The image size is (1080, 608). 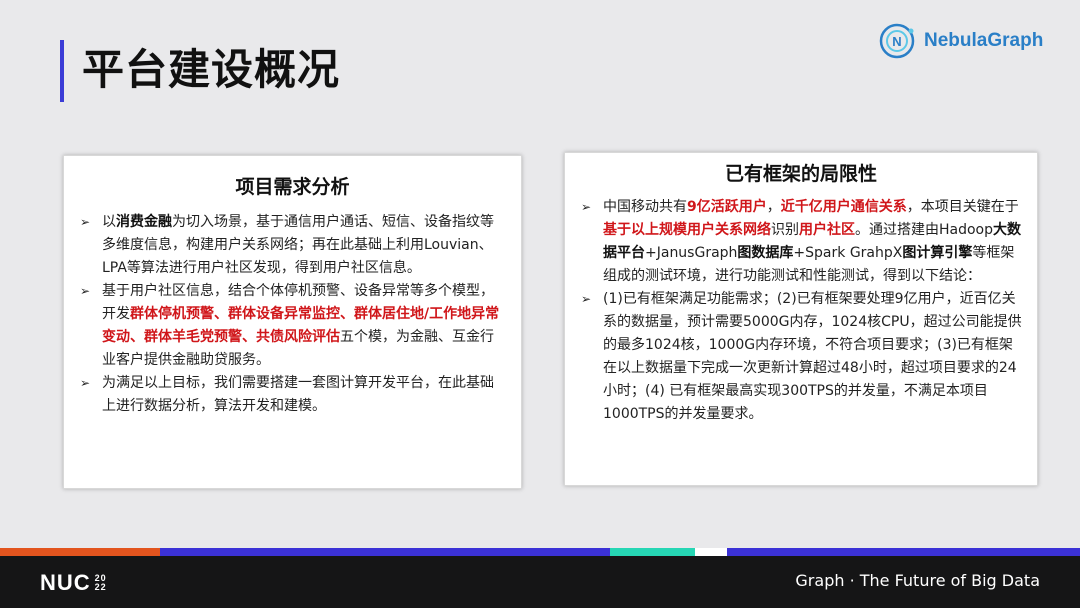 I want to click on body-text: 以, so click(x=109, y=222).